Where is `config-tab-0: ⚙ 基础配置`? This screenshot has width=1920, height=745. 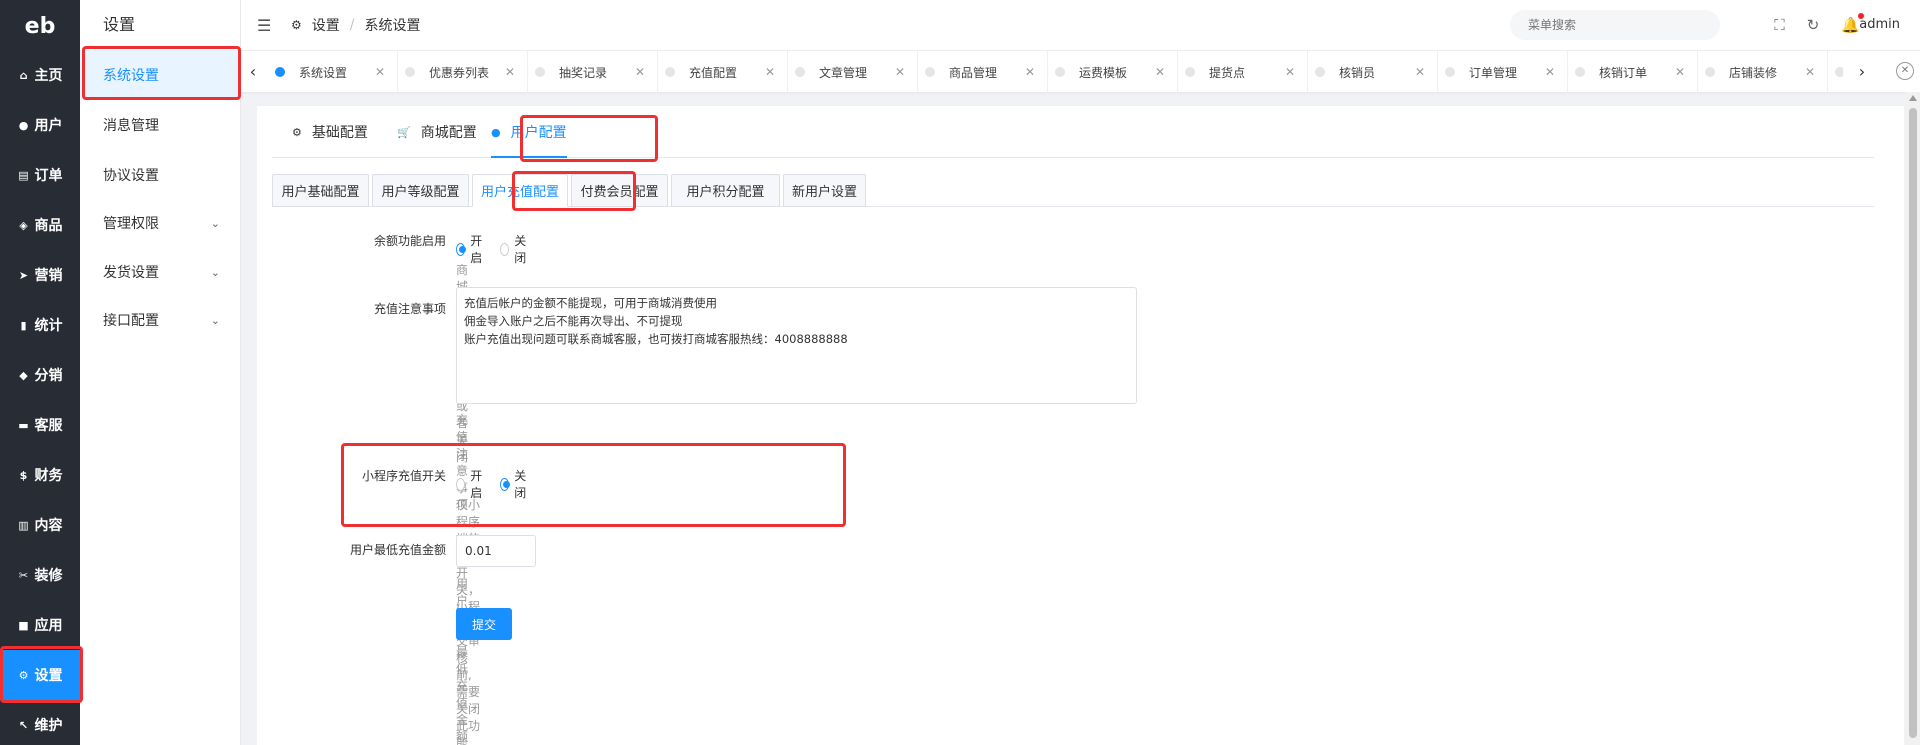
config-tab-0: ⚙ 基础配置 is located at coordinates (330, 132).